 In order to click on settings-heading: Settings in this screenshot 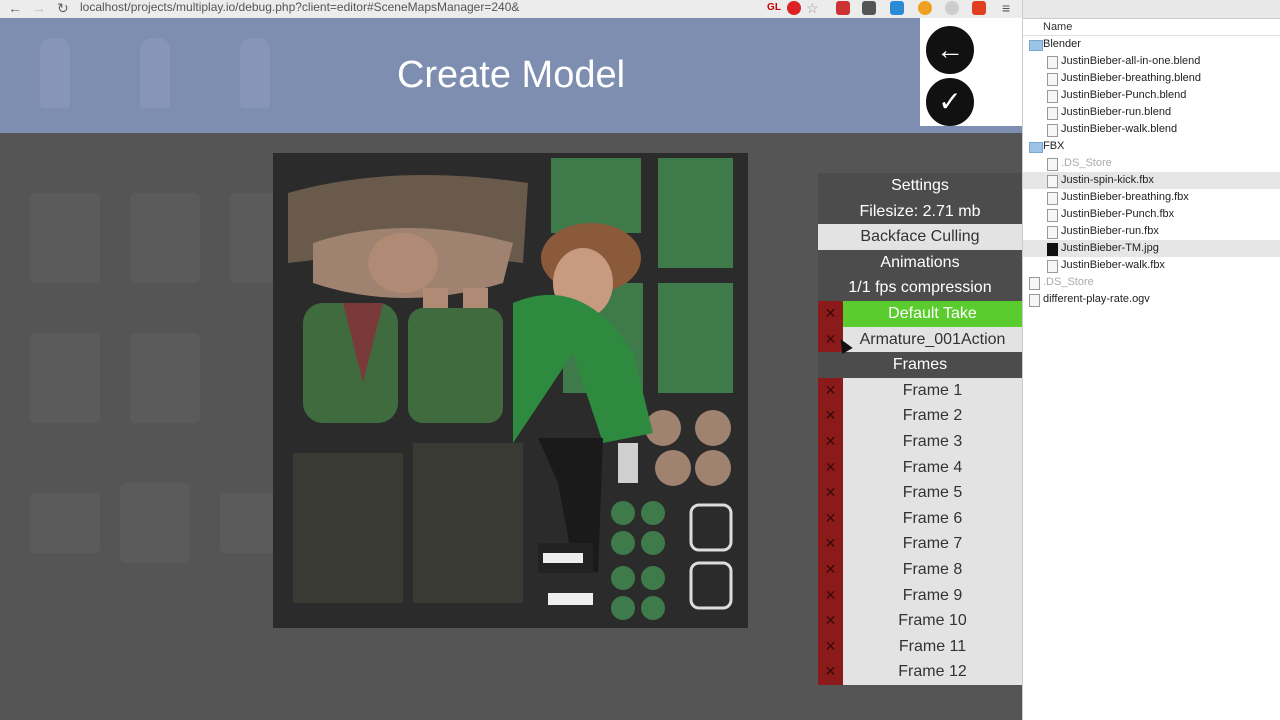, I will do `click(920, 186)`.